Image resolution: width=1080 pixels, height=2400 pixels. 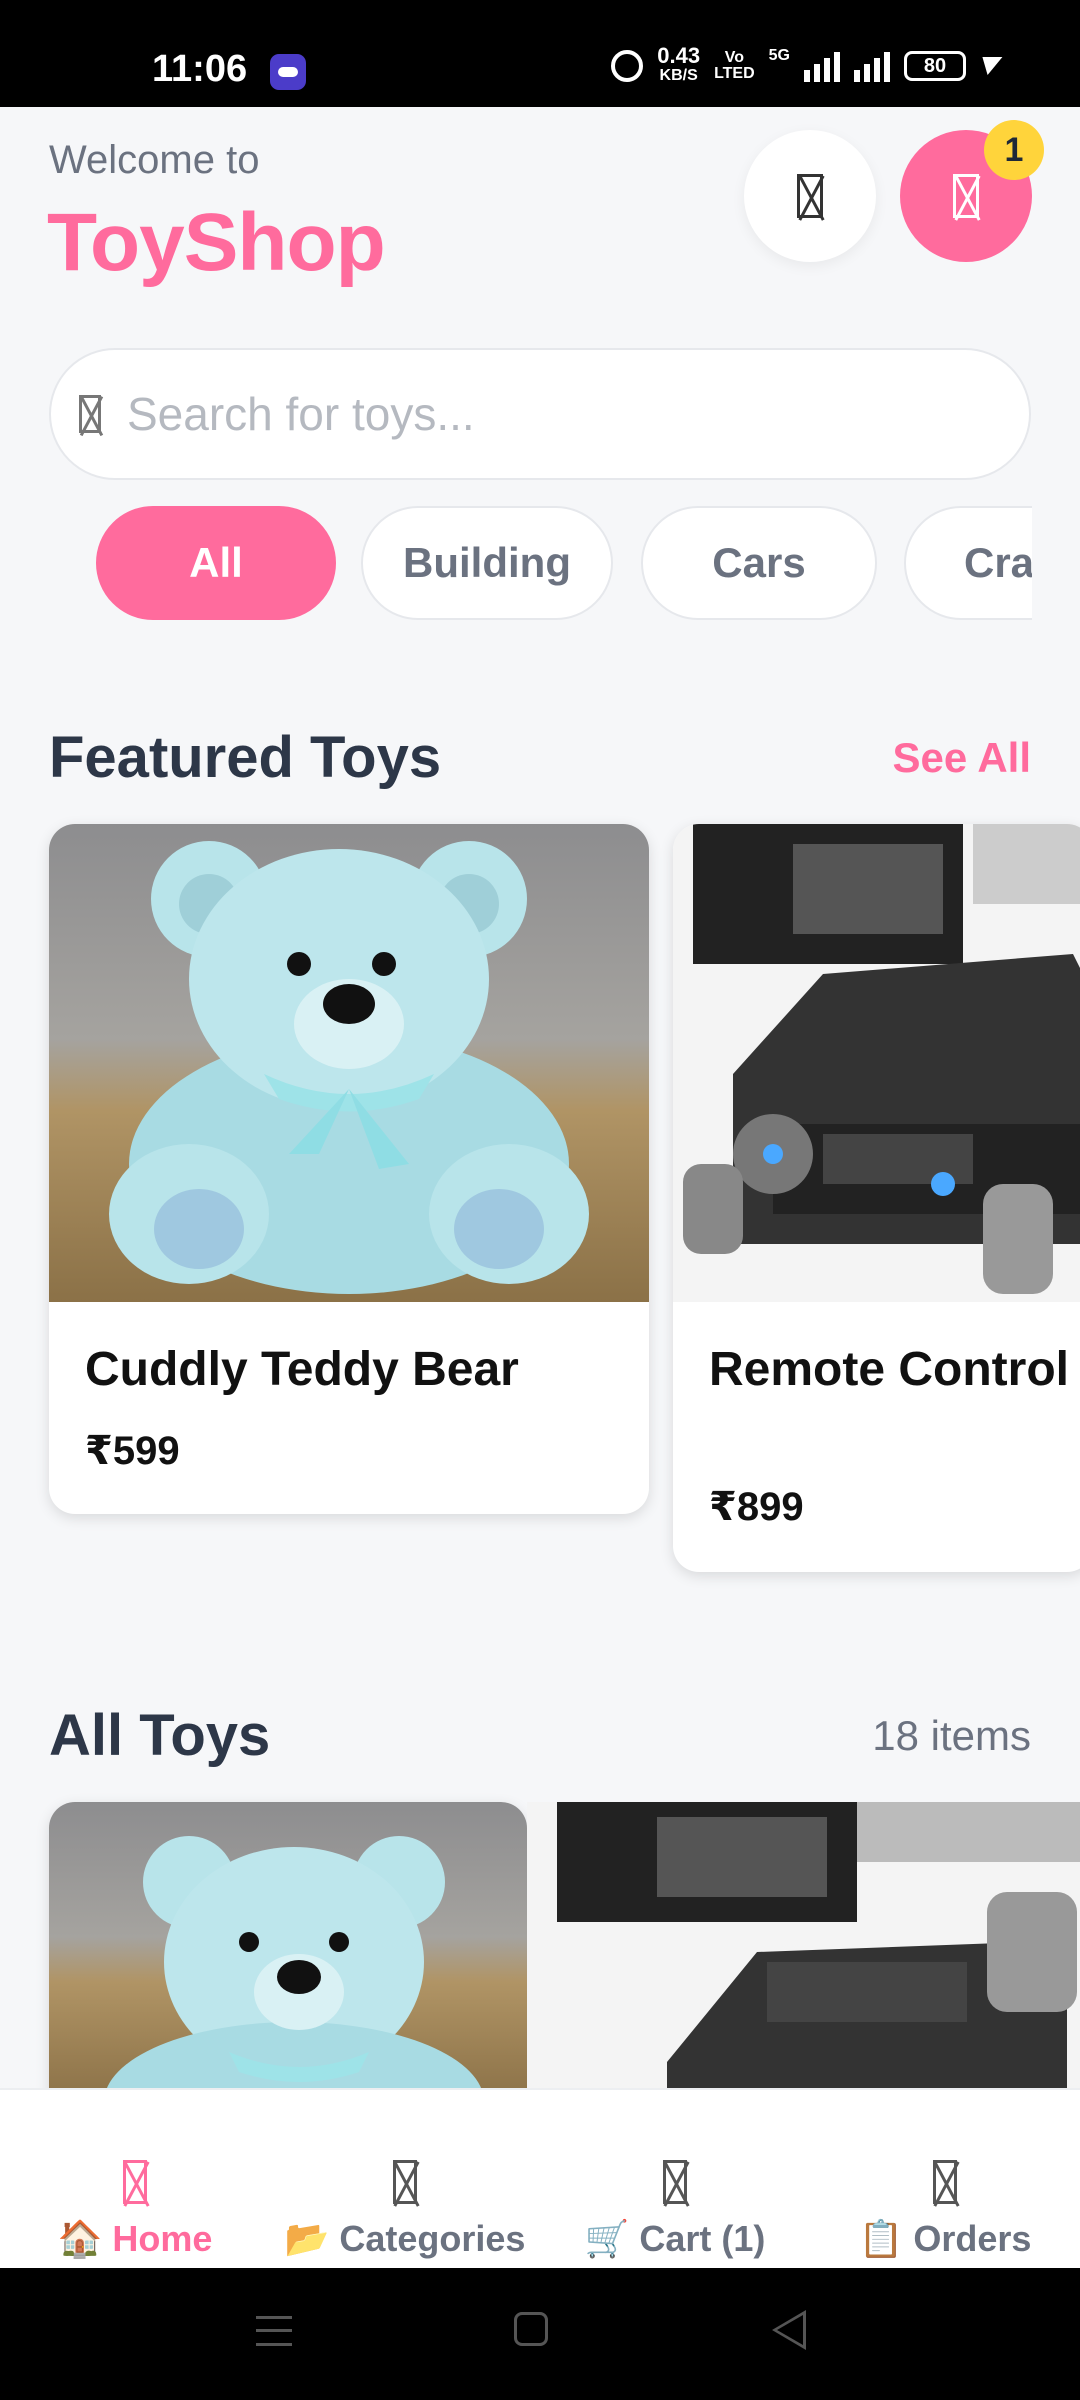 I want to click on product-price: ₹599, so click(x=132, y=1451).